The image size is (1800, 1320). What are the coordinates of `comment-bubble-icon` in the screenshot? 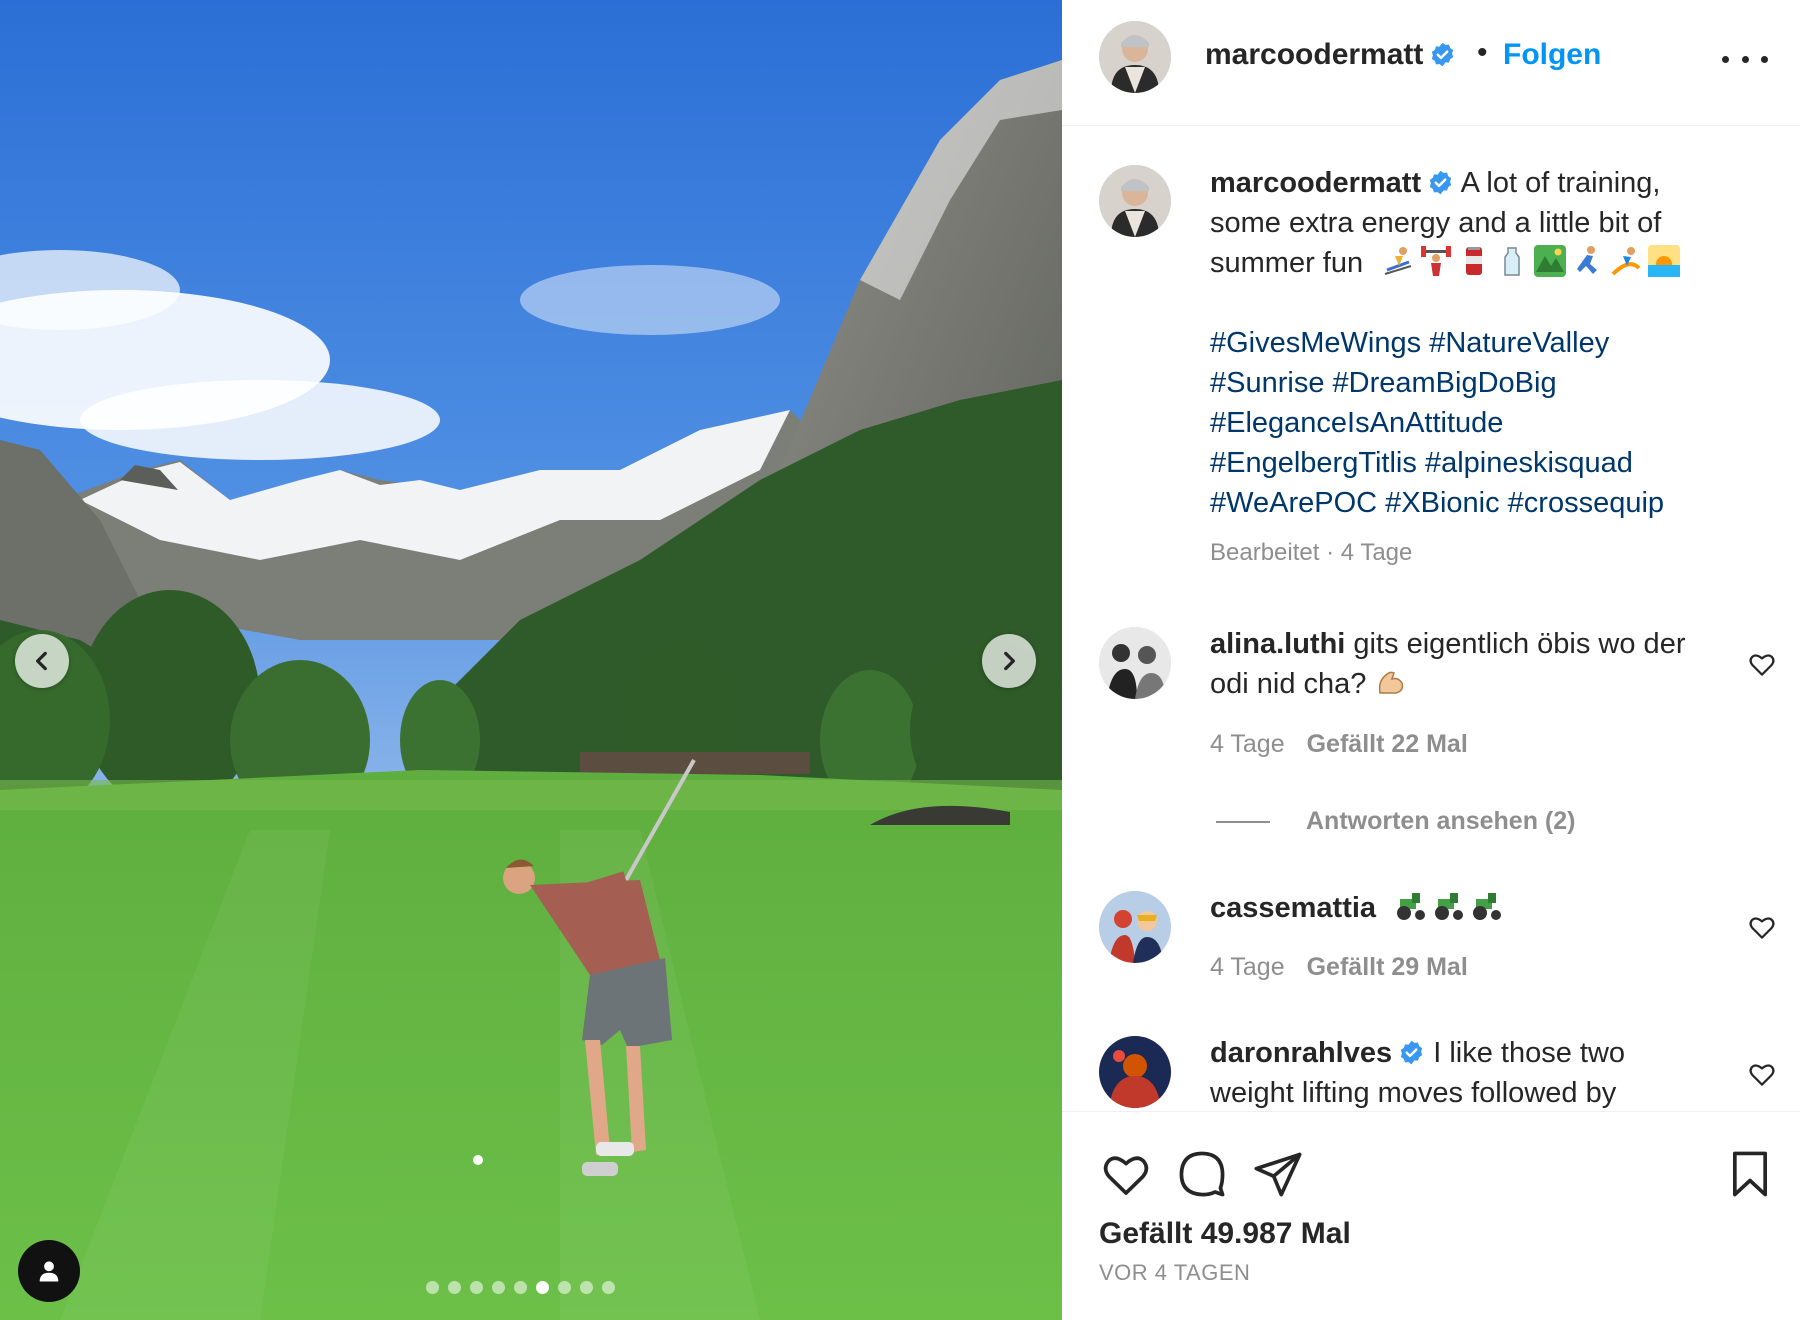 It's located at (1202, 1174).